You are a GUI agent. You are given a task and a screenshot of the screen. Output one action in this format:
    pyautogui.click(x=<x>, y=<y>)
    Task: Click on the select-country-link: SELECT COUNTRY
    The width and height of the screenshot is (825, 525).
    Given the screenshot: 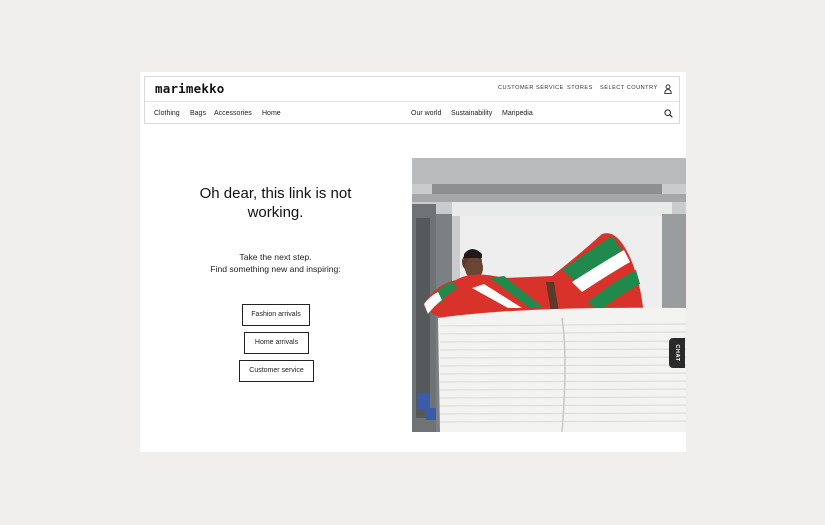 What is the action you would take?
    pyautogui.click(x=629, y=88)
    